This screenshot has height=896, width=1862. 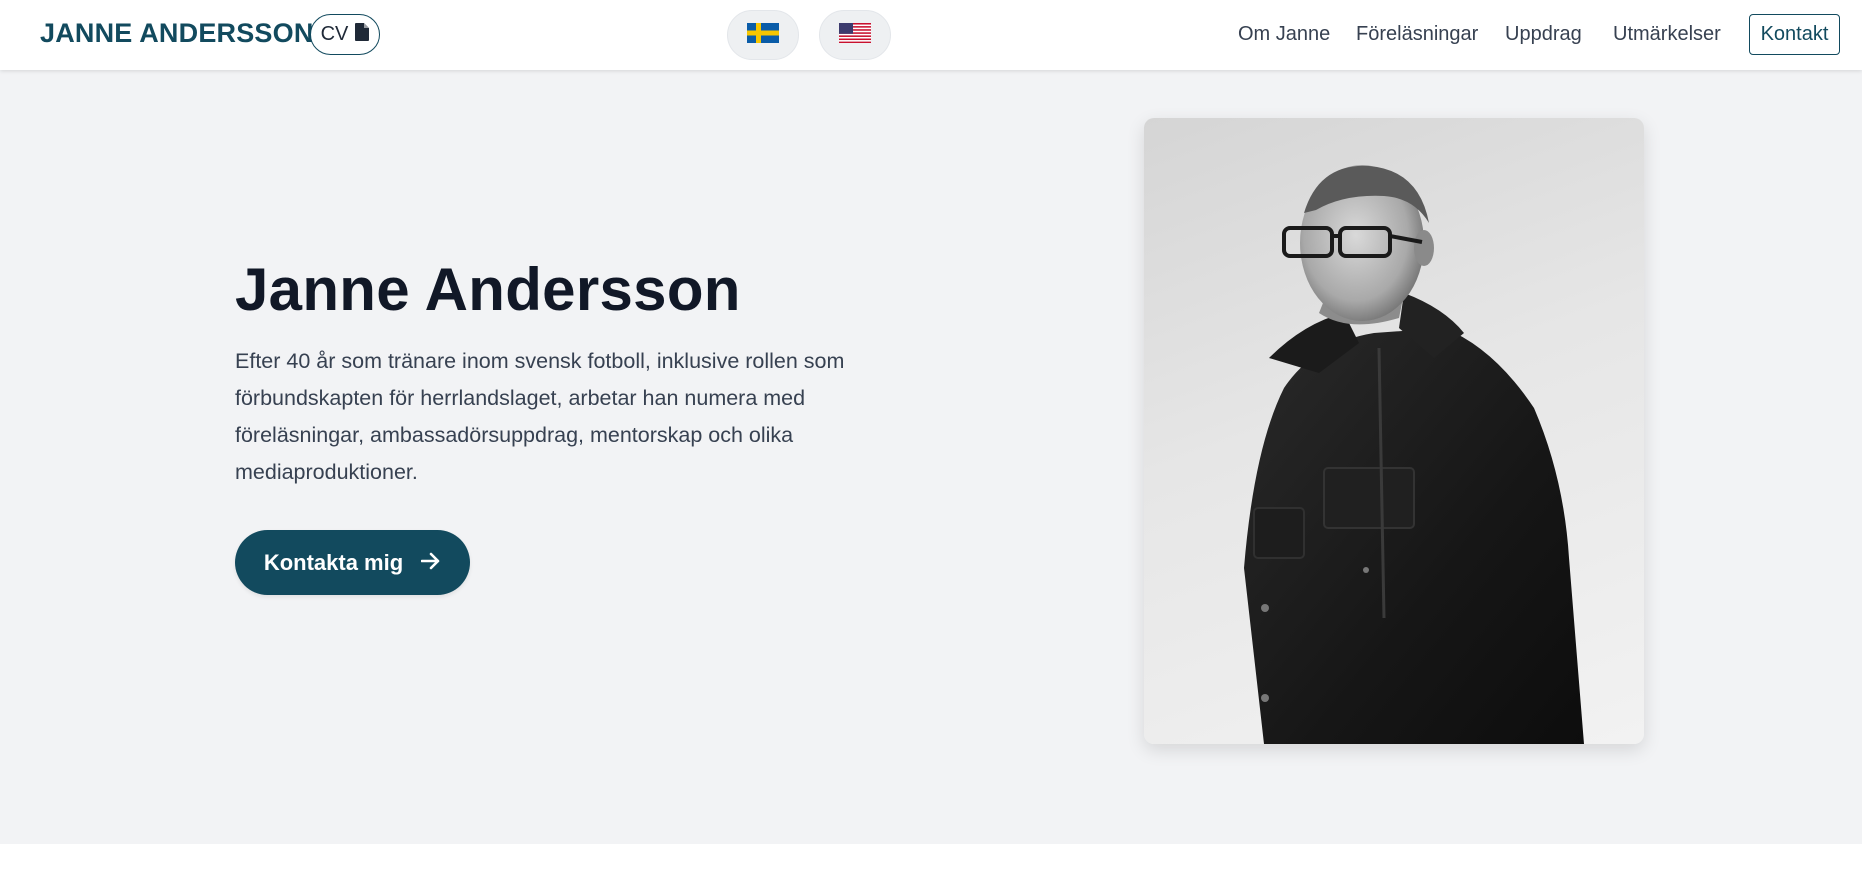 What do you see at coordinates (1667, 34) in the screenshot?
I see `nav-utmarkelser: Utmärkelser` at bounding box center [1667, 34].